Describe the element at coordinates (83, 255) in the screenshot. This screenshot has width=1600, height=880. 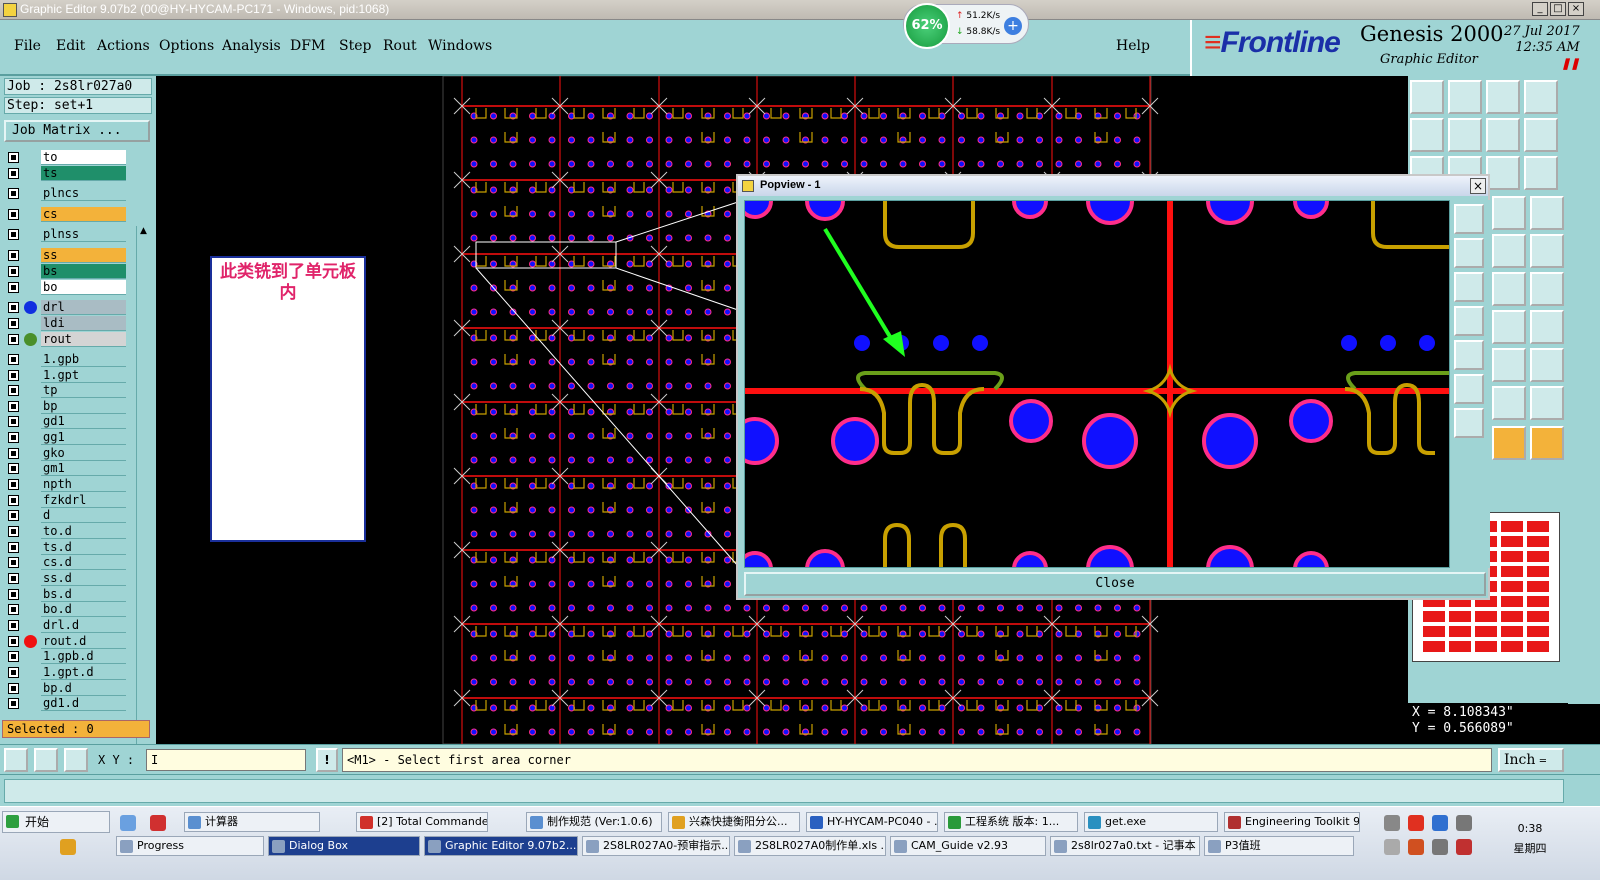
I see `layer-name: ss` at that location.